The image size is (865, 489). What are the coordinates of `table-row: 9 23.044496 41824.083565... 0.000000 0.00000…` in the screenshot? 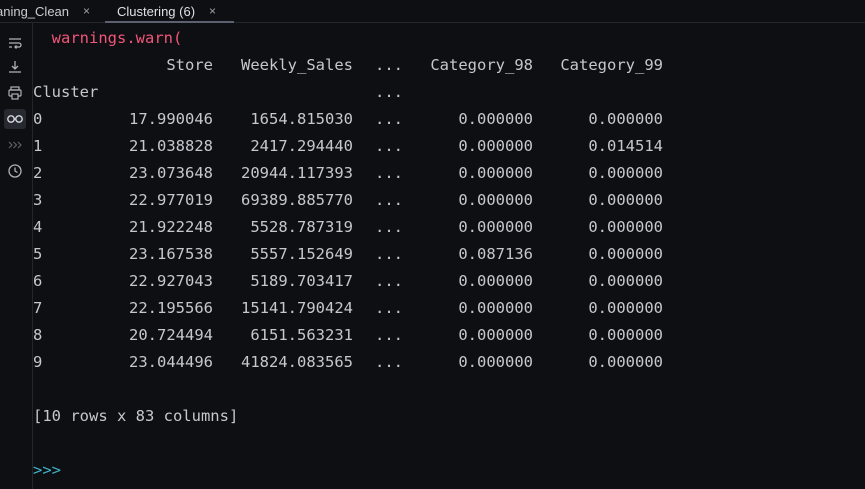 It's located at (353, 362).